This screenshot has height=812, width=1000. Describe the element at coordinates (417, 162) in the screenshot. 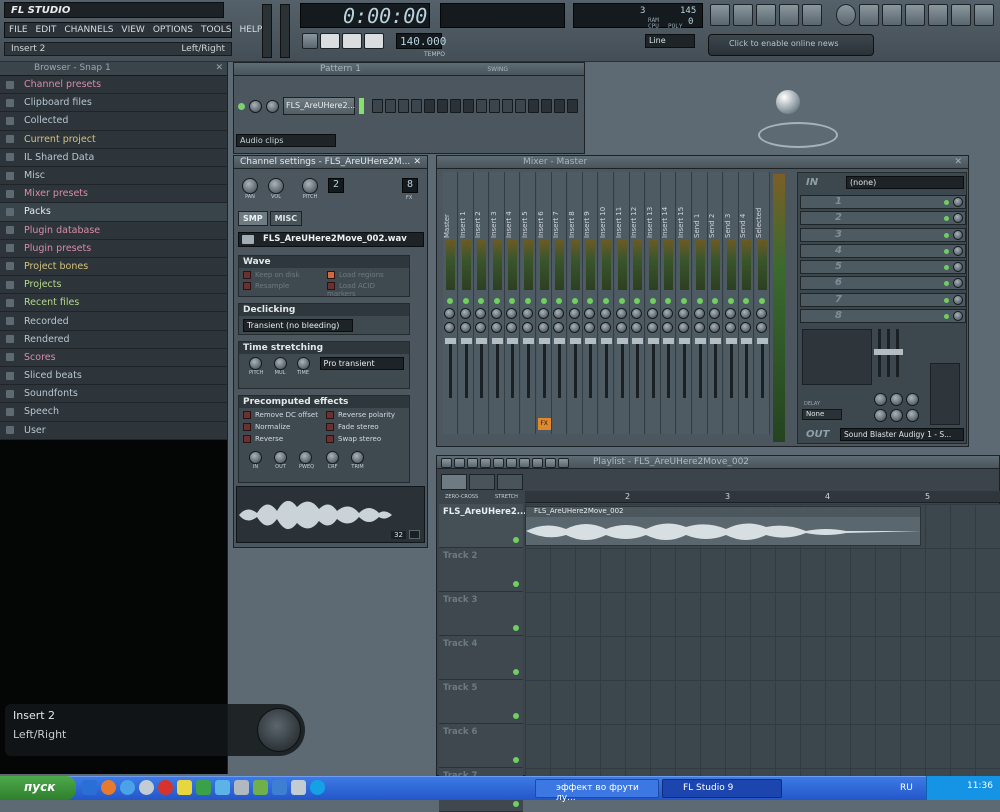

I see `close-icon: ✕` at that location.